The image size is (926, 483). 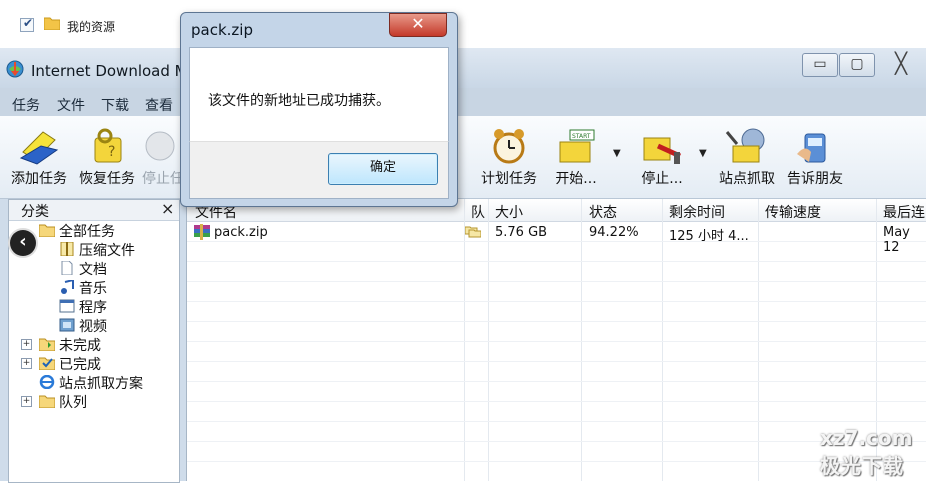 I want to click on tell-friend-button: 告诉朋友, so click(x=815, y=156).